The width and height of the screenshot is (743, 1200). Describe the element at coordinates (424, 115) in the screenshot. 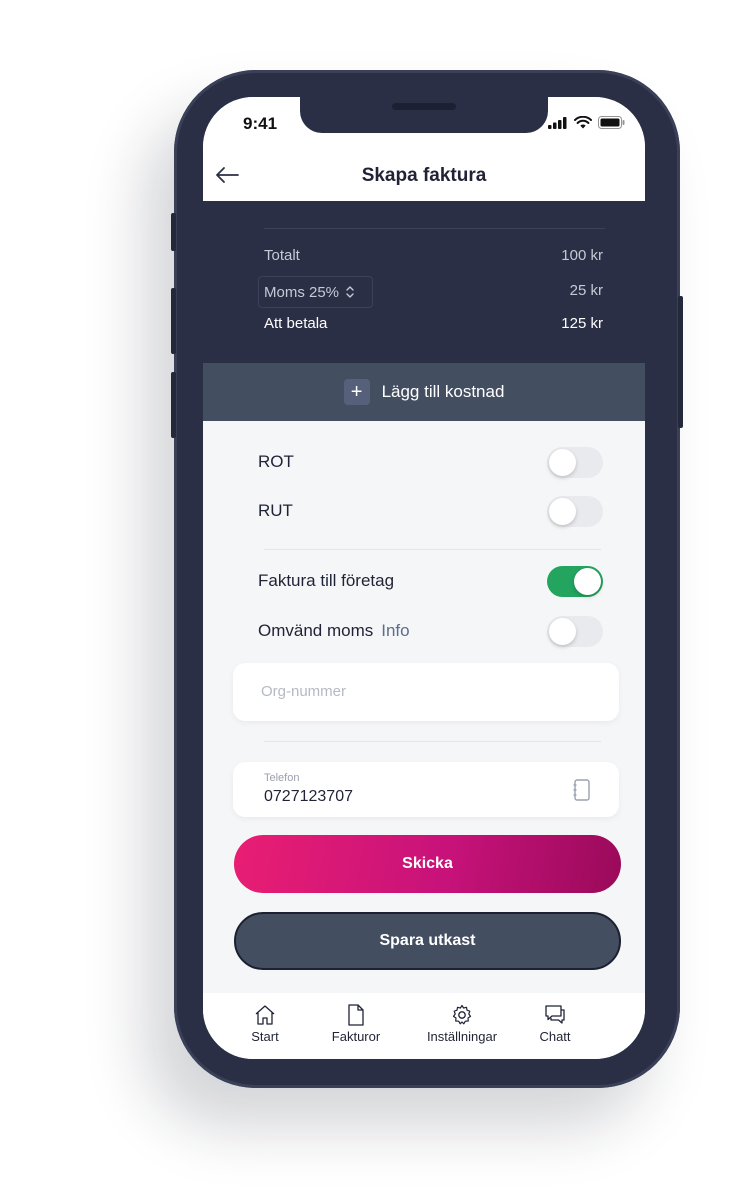

I see `notch` at that location.